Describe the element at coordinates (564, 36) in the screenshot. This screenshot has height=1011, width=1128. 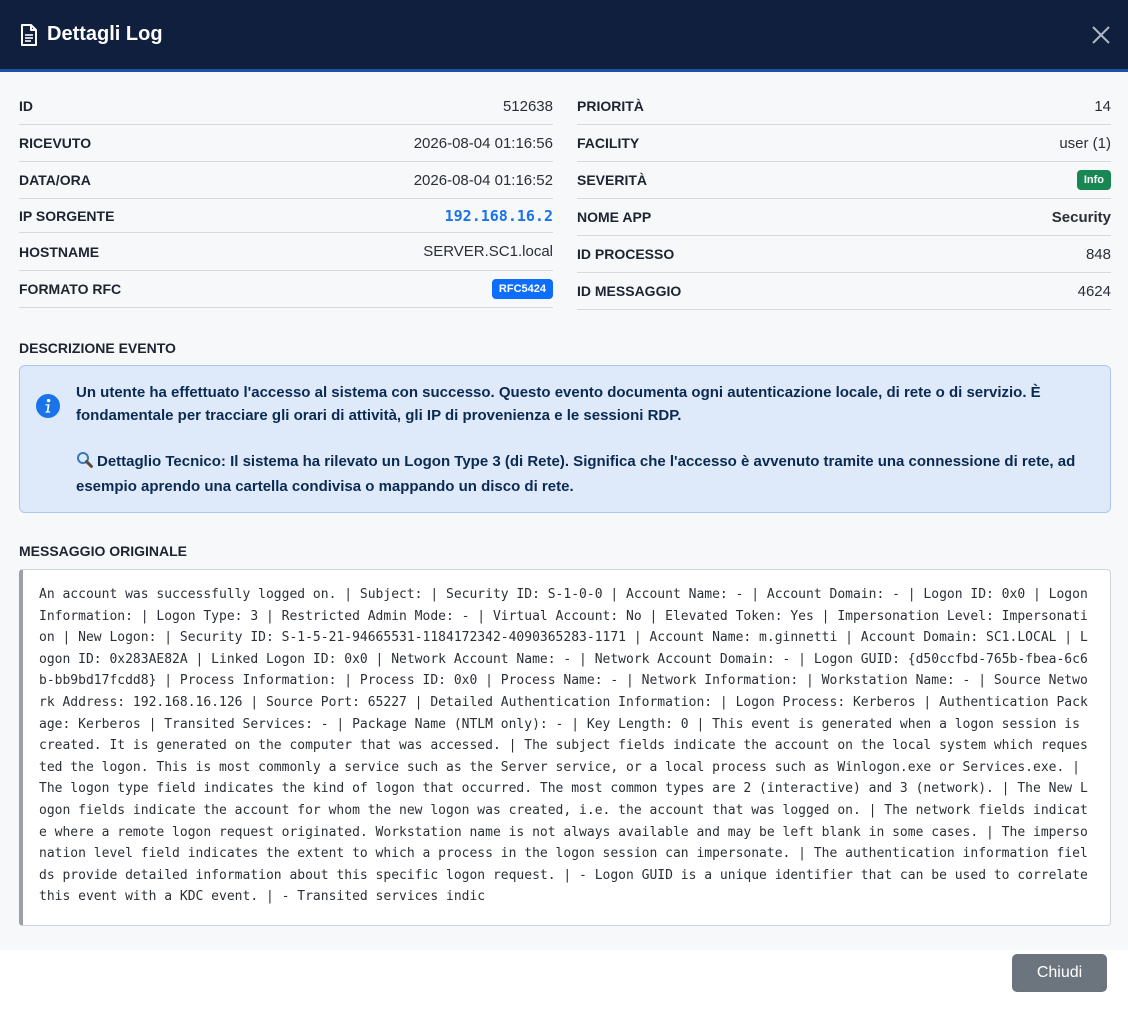
I see `modal-header: Dettagli Log` at that location.